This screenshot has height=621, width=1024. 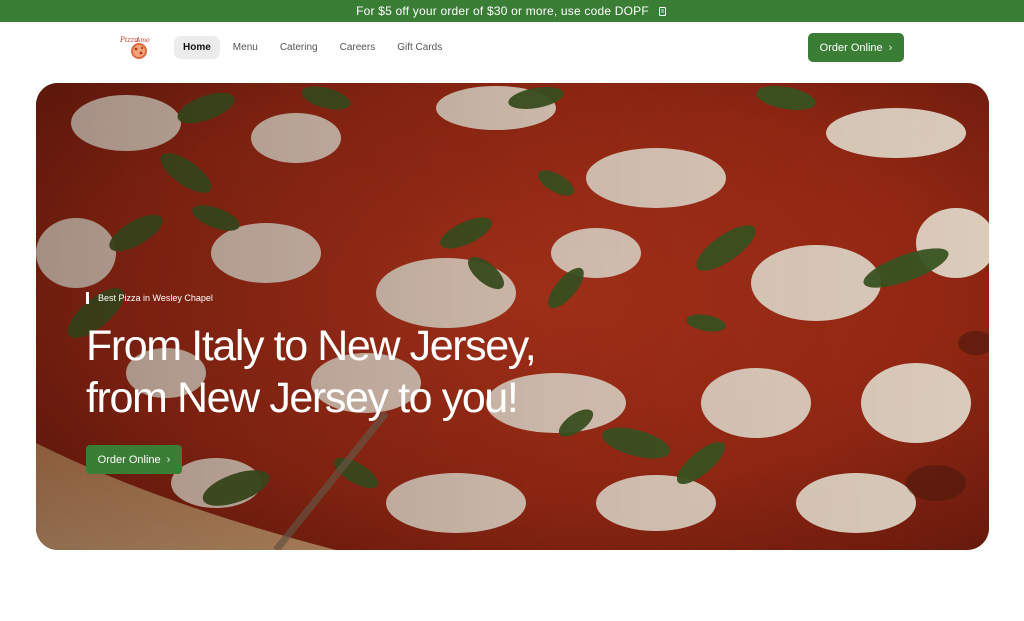 I want to click on header-order-label: Order Online, so click(x=851, y=47).